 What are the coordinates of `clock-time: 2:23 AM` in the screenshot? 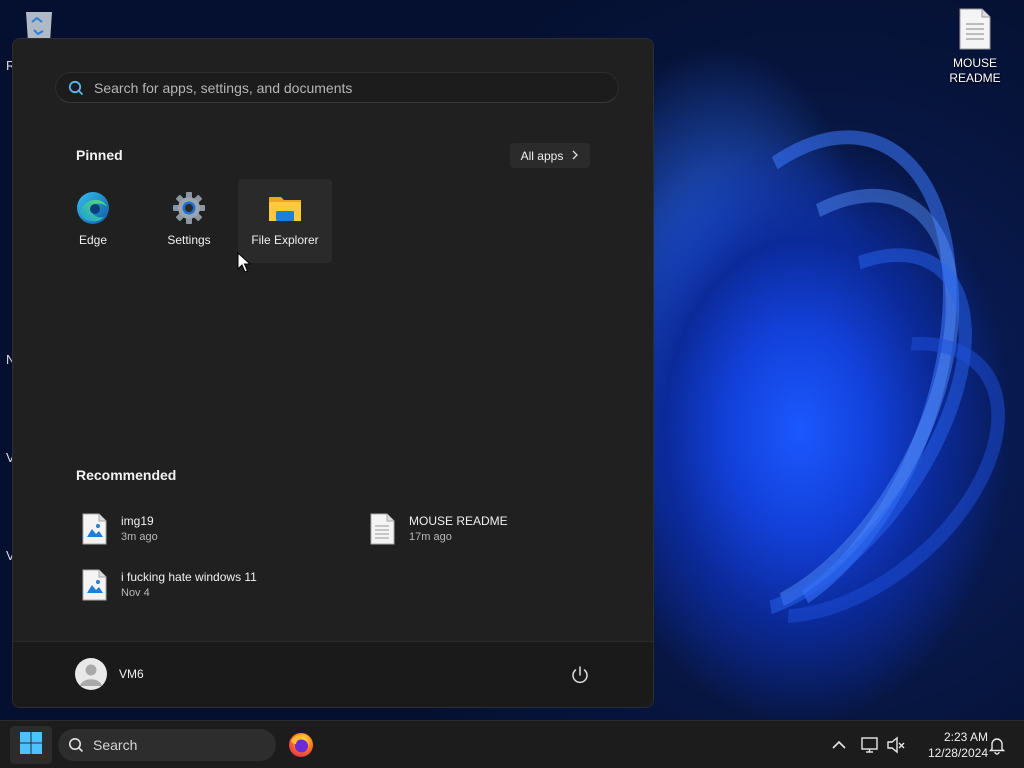 It's located at (965, 737).